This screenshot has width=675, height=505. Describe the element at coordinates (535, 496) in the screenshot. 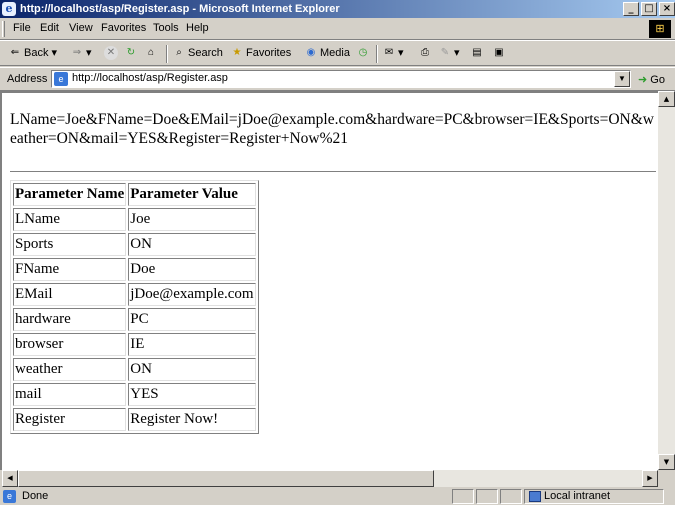

I see `intranet-zone-icon` at that location.